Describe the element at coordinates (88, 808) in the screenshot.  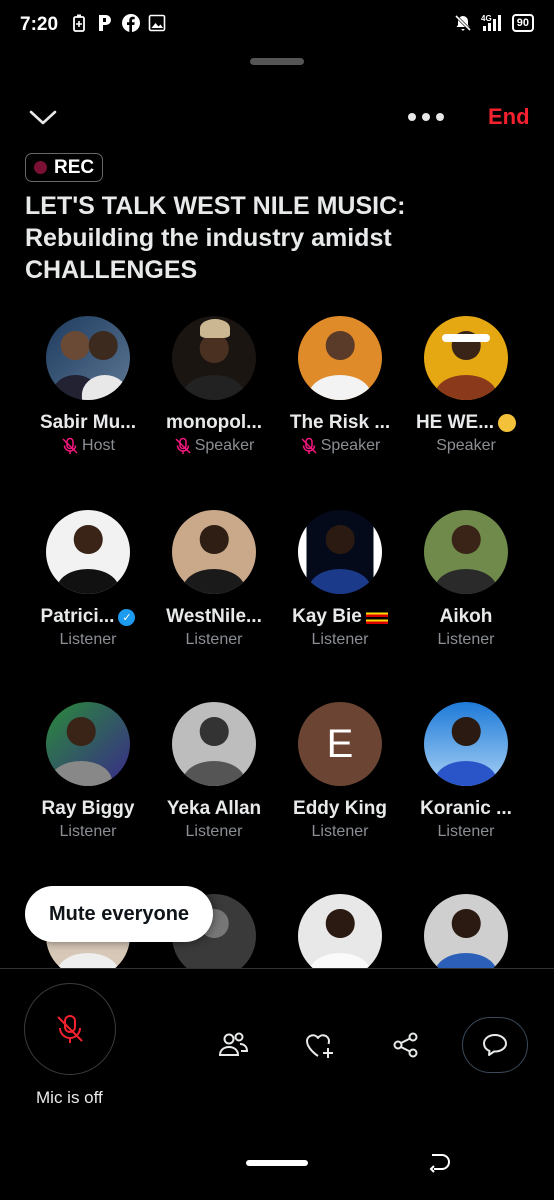
I see `participant-name: Ray Biggy` at that location.